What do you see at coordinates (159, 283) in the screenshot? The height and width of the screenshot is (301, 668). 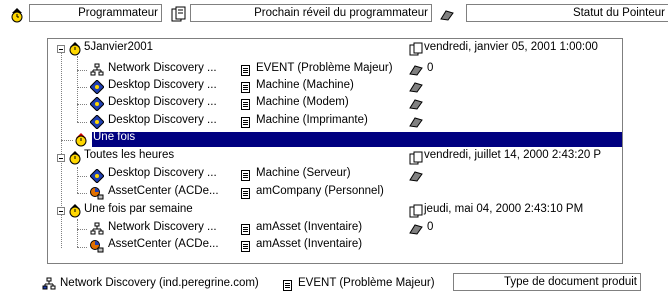 I see `footer-app: Network Discovery (ind.peregrine.com)` at bounding box center [159, 283].